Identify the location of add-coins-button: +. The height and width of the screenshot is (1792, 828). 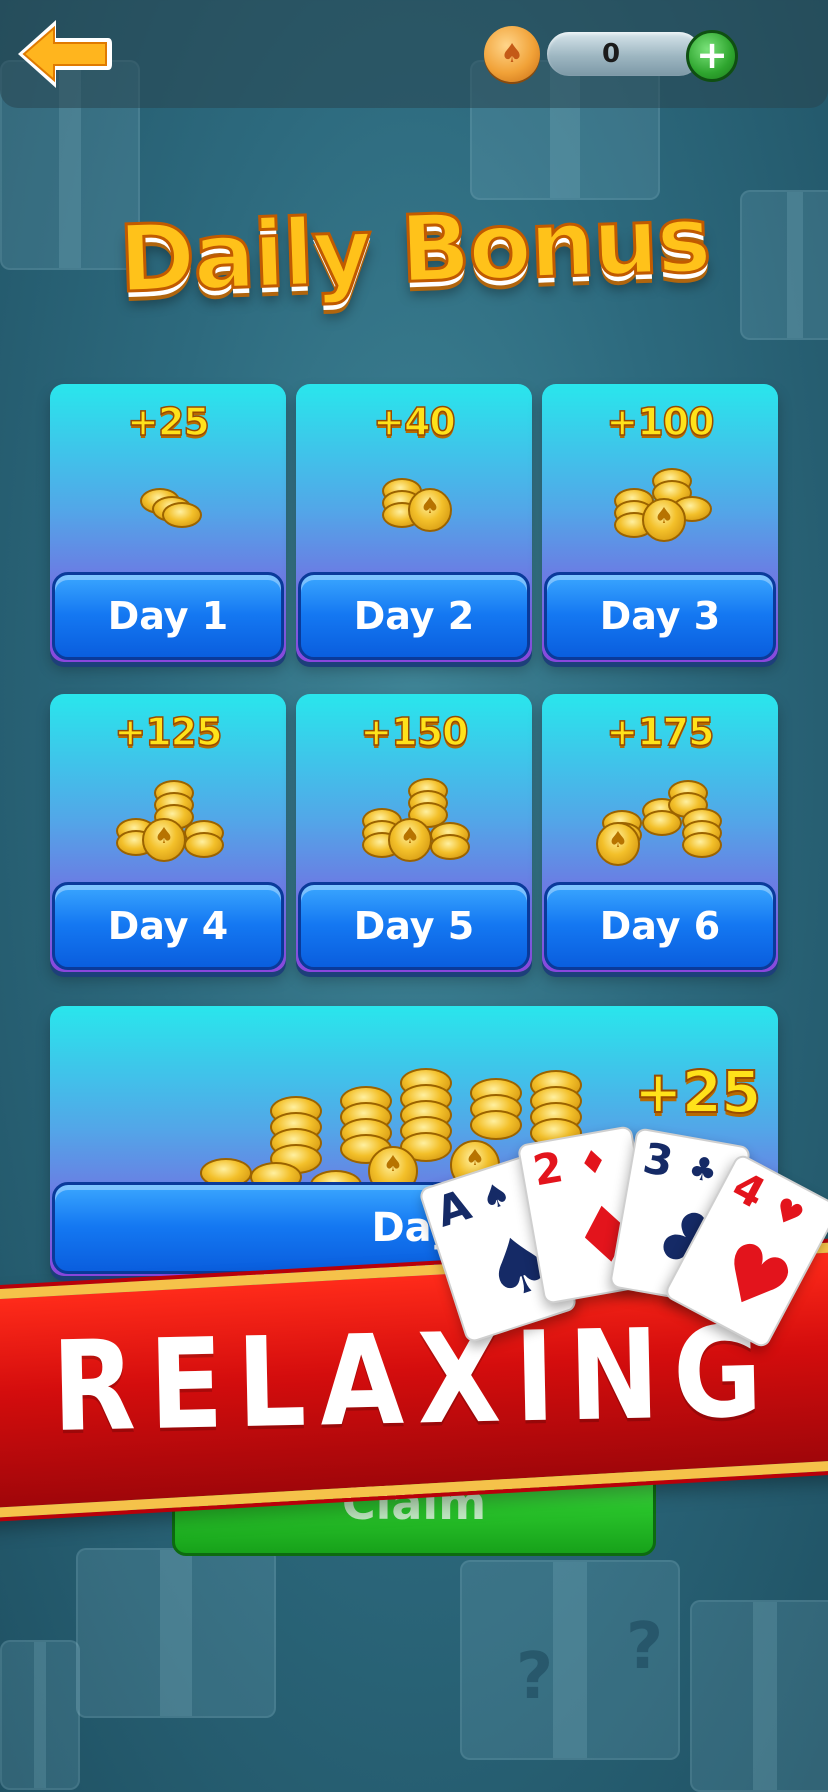
(712, 56).